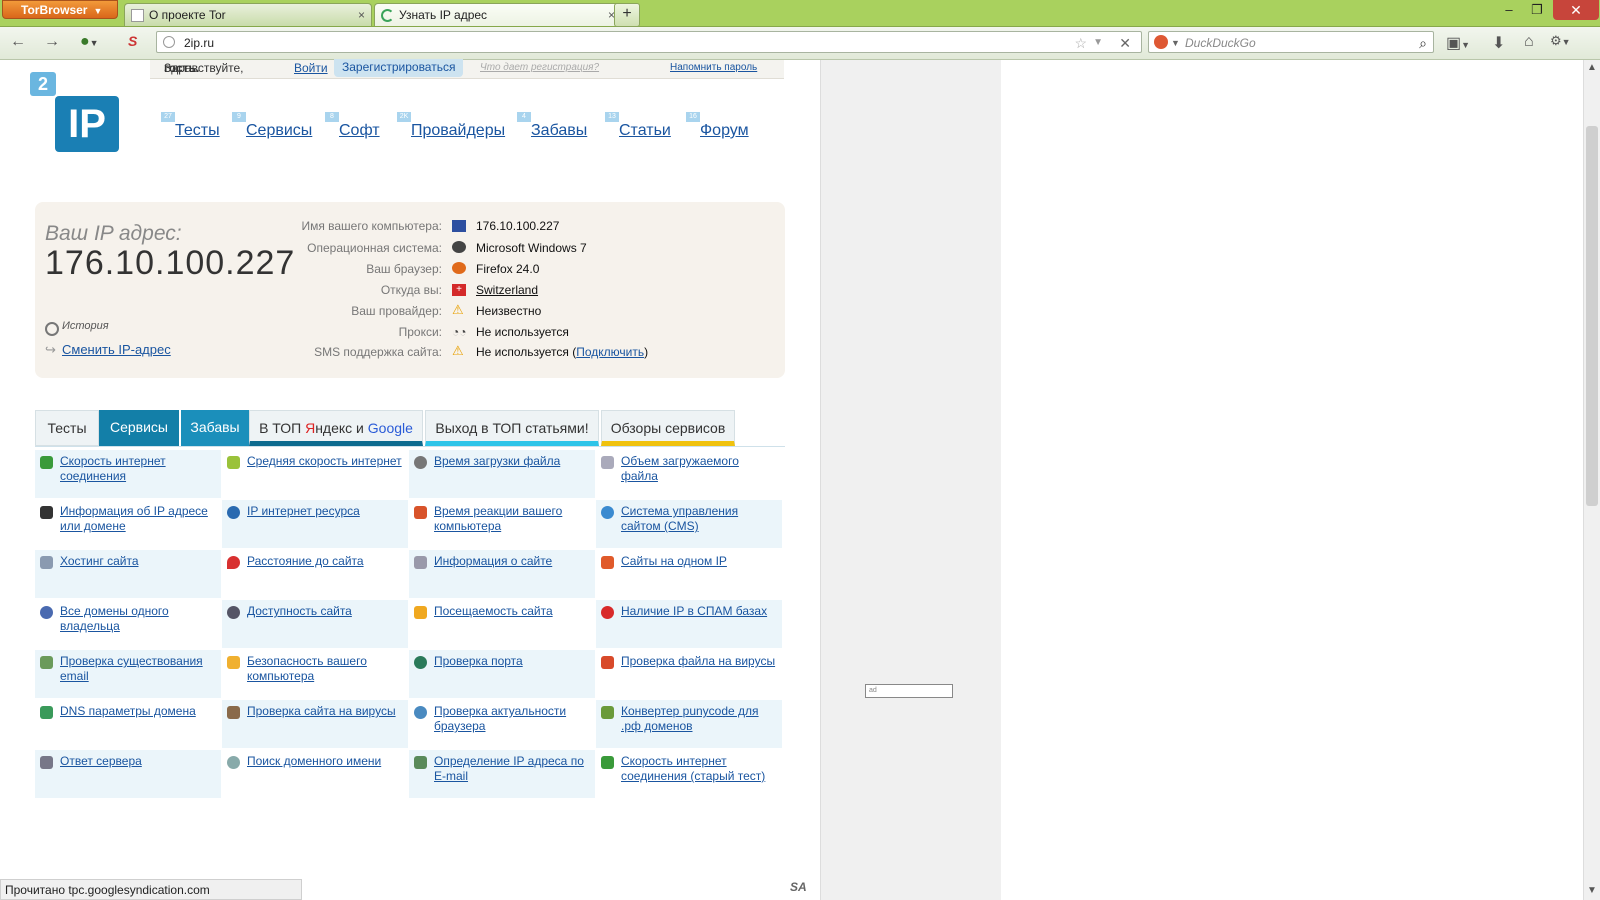 The height and width of the screenshot is (900, 1600). Describe the element at coordinates (60, 9) in the screenshot. I see `torbrowser-menu-button: TorBrowser ▼` at that location.